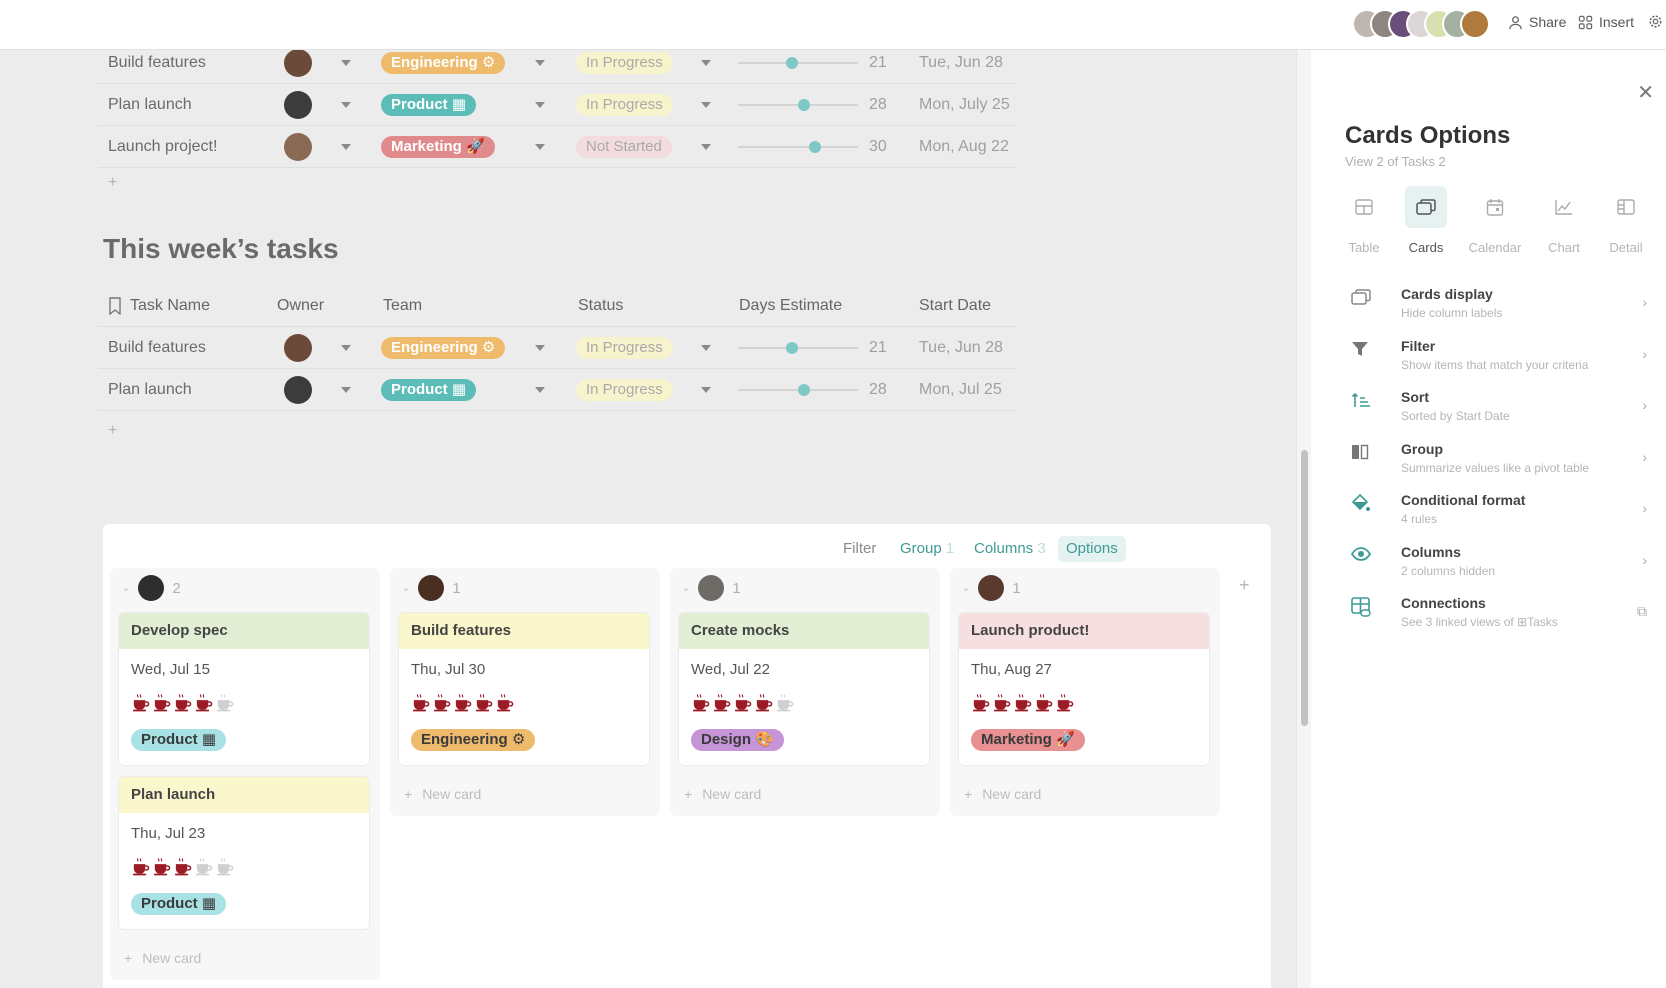 The width and height of the screenshot is (1666, 988). Describe the element at coordinates (1421, 24) in the screenshot. I see `collaborator-avatars` at that location.